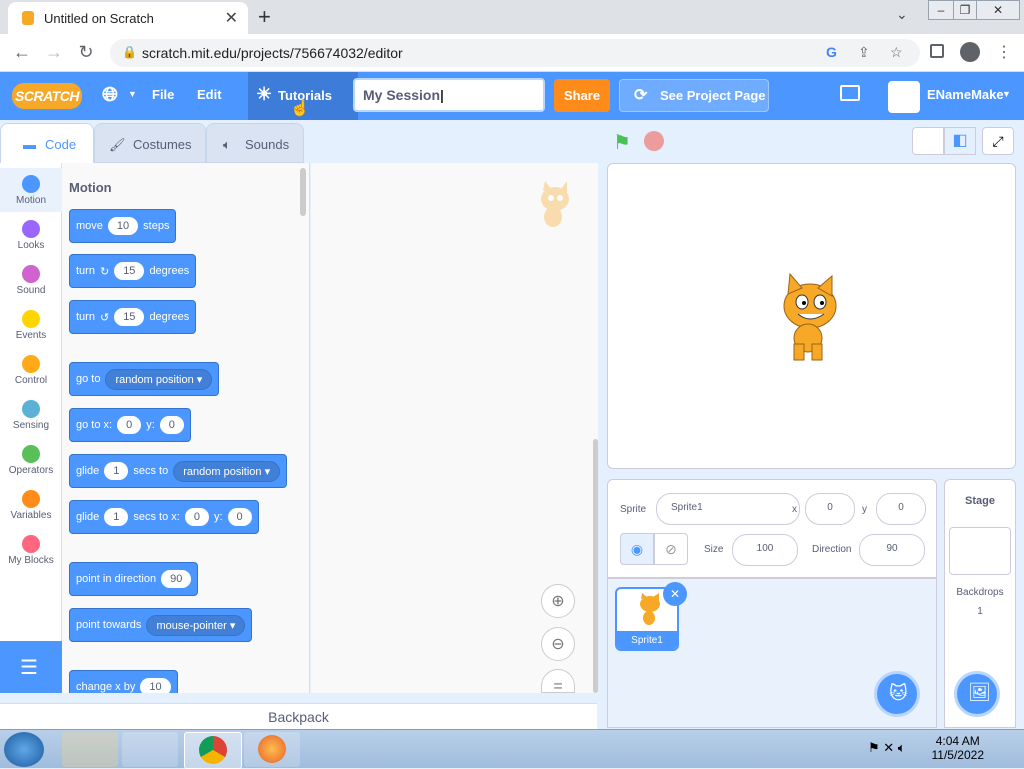 The image size is (1024, 769). I want to click on block-input: 90, so click(176, 579).